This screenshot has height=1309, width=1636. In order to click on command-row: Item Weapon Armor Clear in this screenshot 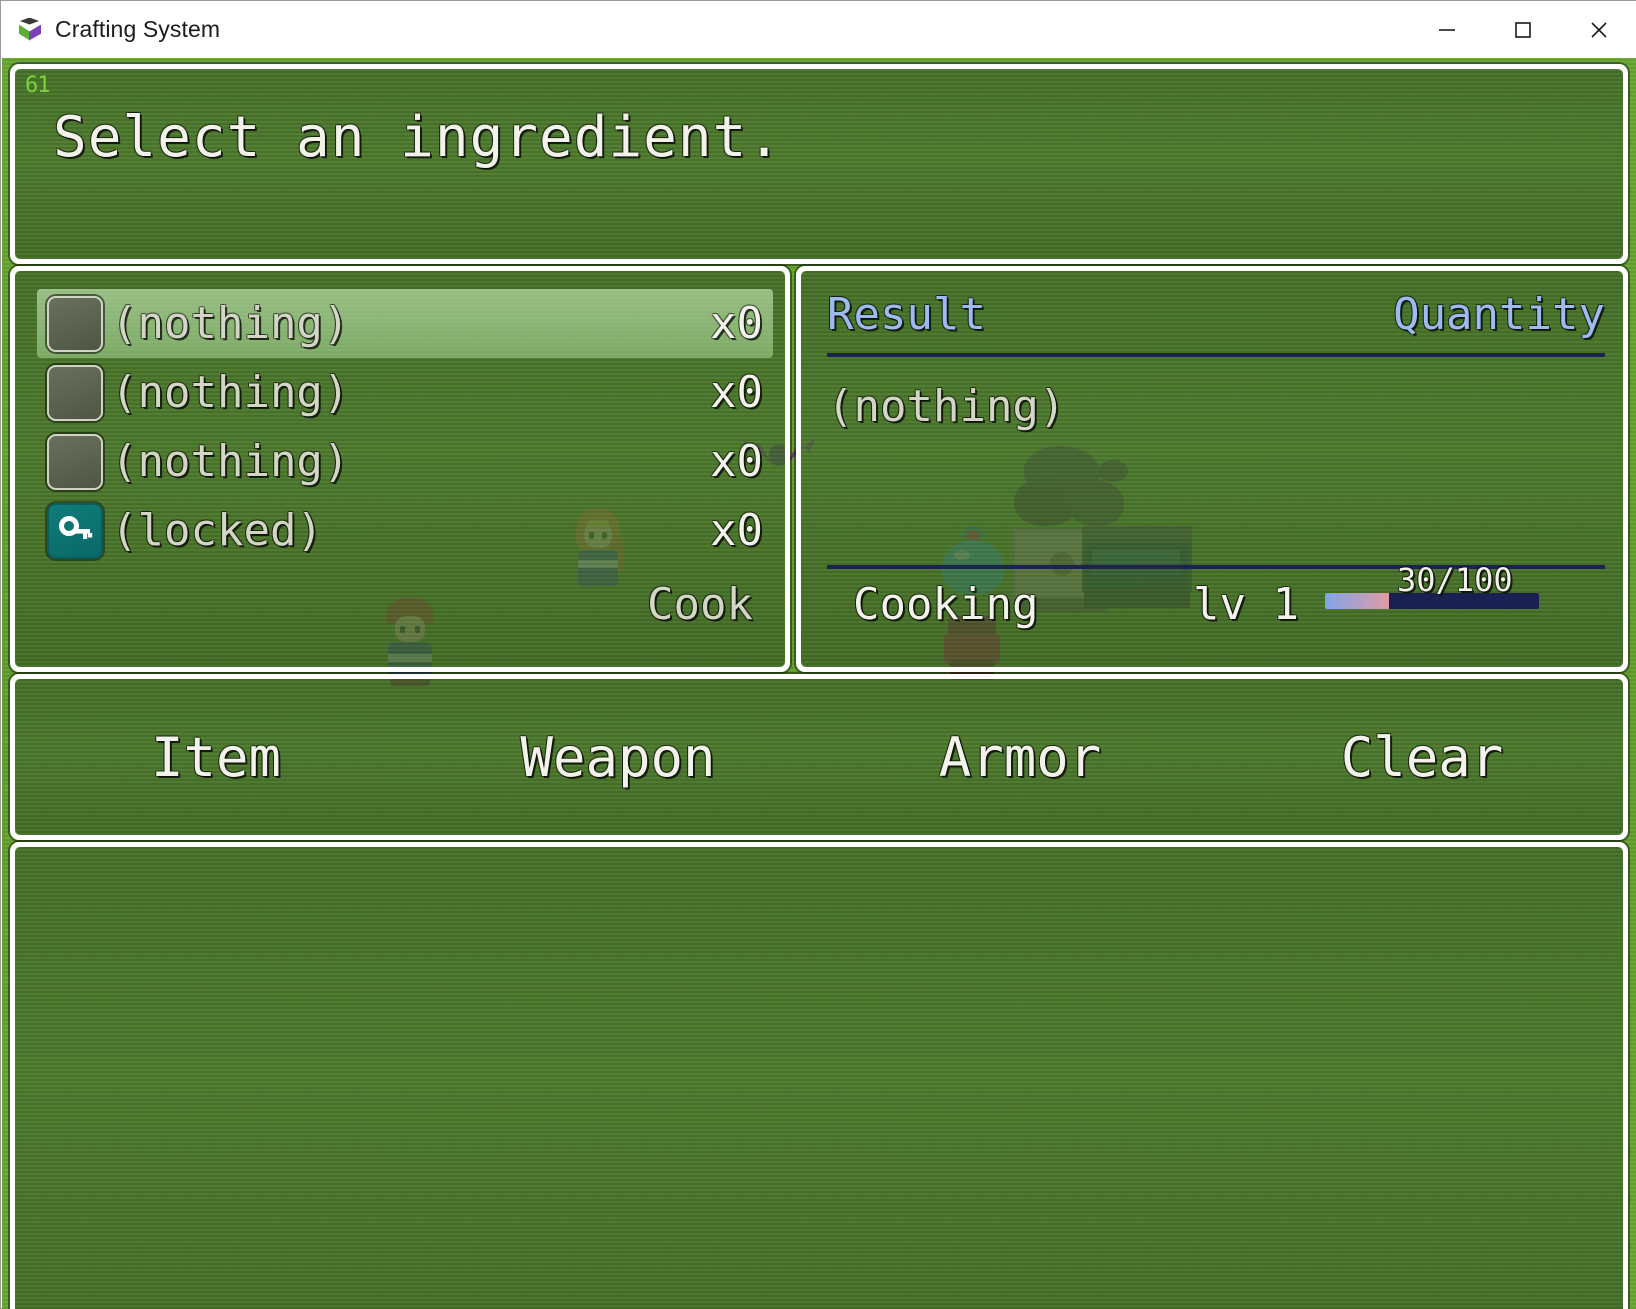, I will do `click(819, 757)`.